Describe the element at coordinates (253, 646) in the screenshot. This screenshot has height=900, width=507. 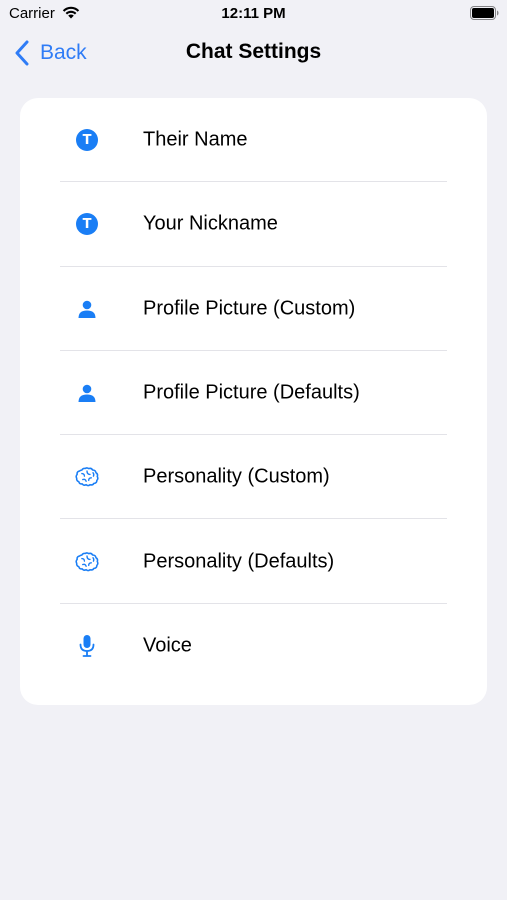
I see `settings-item-voice: Voice` at that location.